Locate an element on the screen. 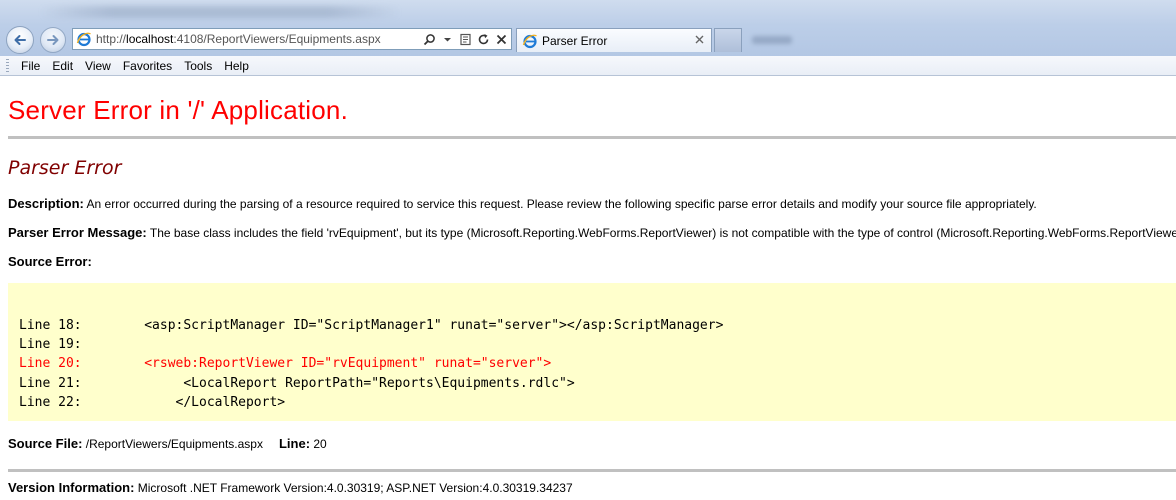 This screenshot has width=1176, height=500. source-file-value: /ReportViewers/Equipments.aspx is located at coordinates (172, 444).